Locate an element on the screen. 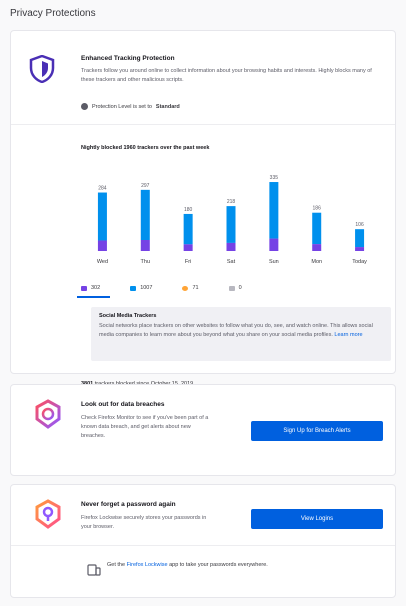  tab-fingerprinters: 0 is located at coordinates (235, 288).